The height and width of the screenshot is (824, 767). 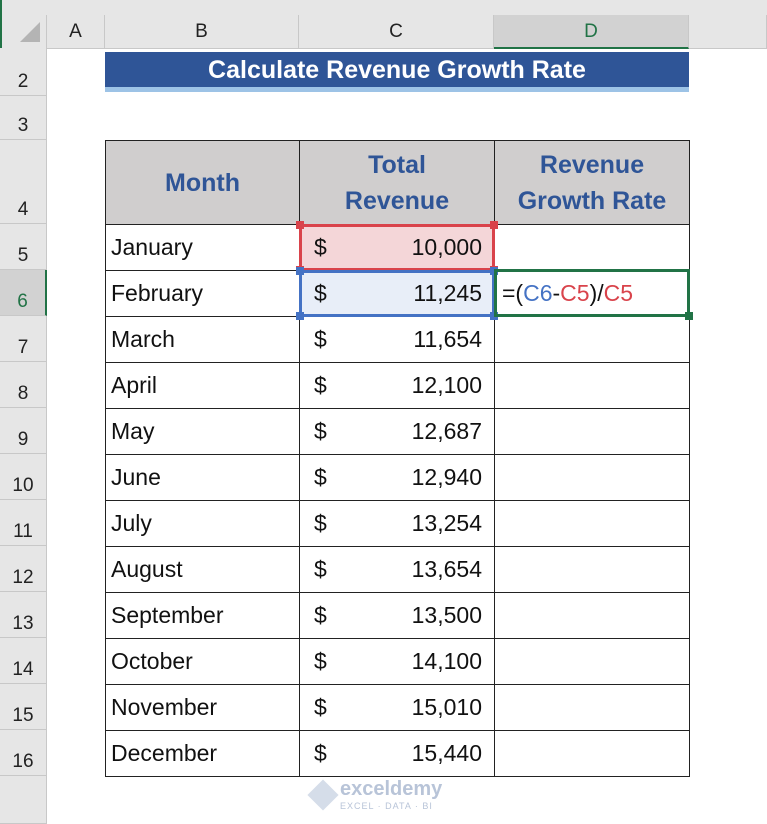 I want to click on formula-text: )/, so click(x=596, y=292).